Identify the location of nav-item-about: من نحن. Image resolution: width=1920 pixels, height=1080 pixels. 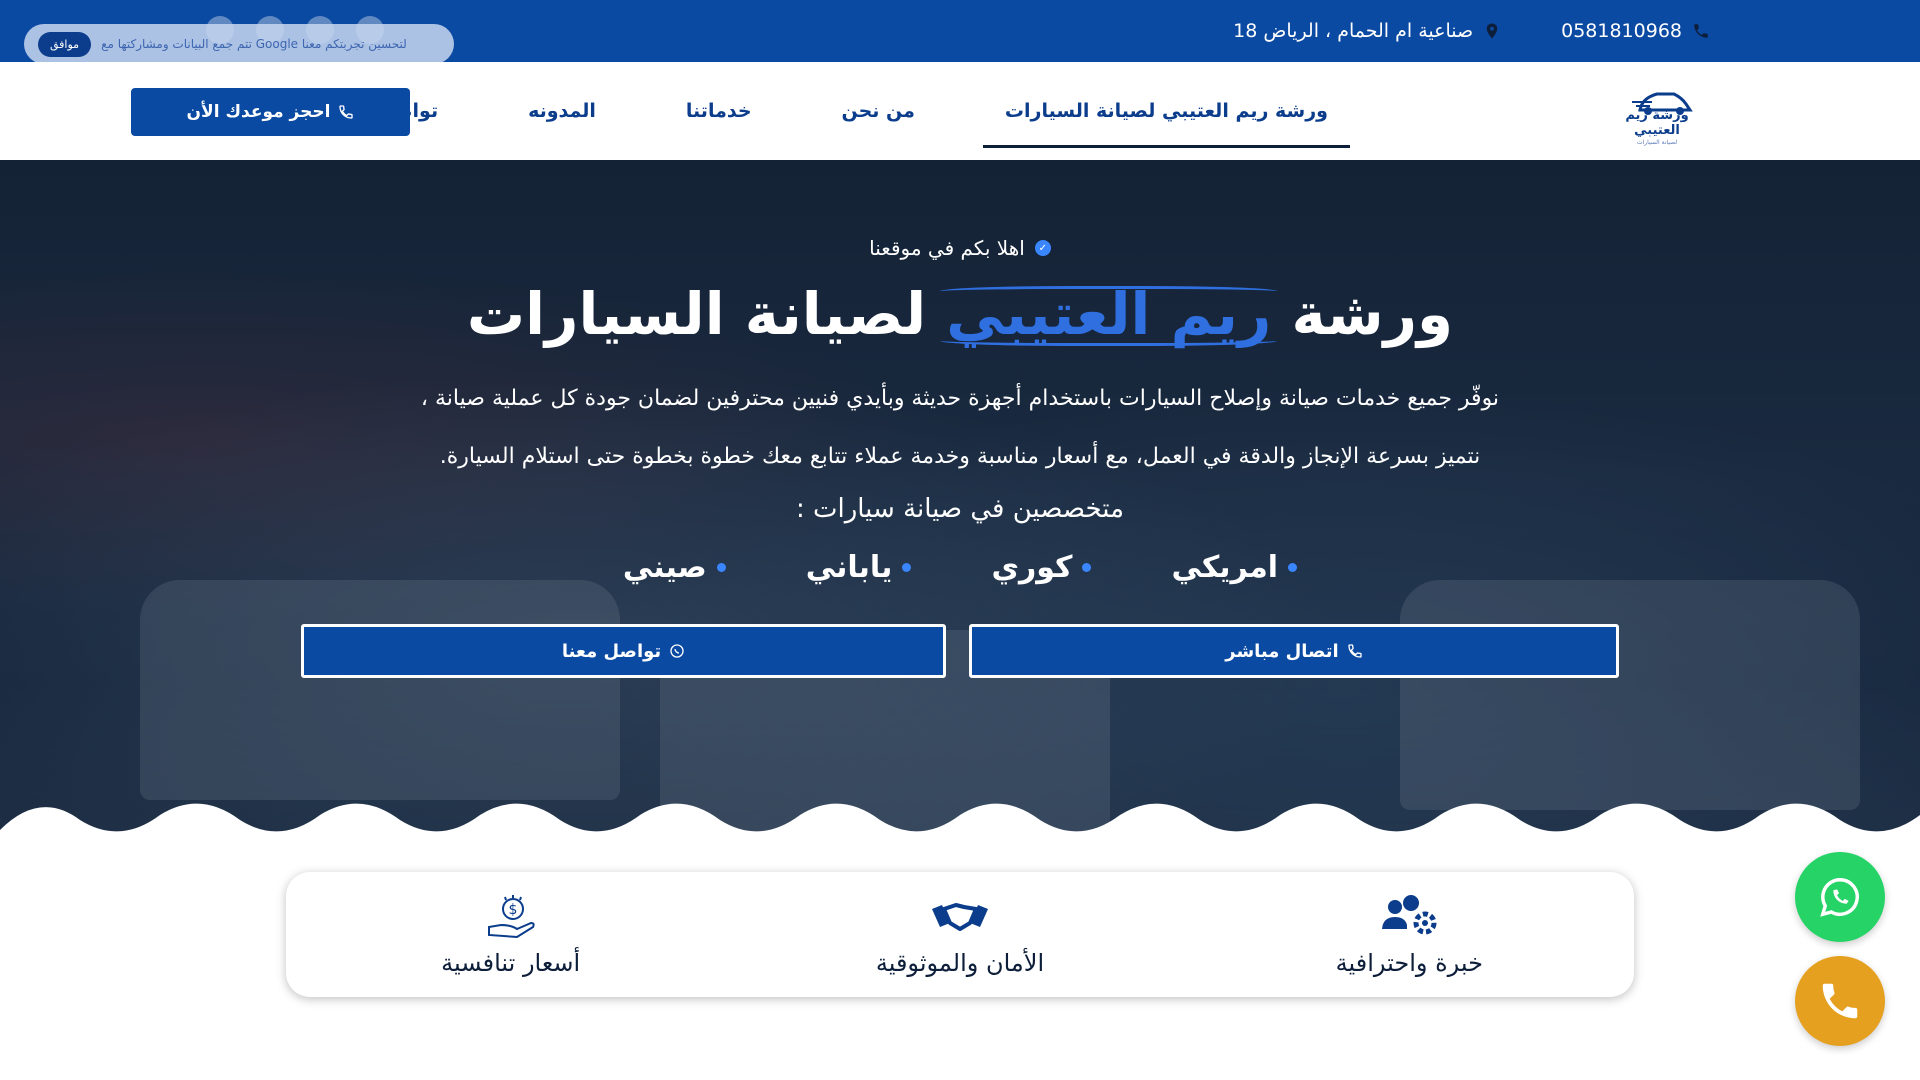
(878, 111).